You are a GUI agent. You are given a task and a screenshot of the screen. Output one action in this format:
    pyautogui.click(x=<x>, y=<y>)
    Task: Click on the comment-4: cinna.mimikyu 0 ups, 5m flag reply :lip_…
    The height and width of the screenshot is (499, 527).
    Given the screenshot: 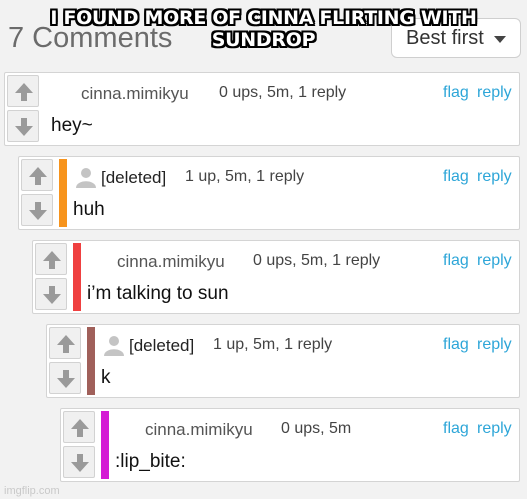 What is the action you would take?
    pyautogui.click(x=290, y=445)
    